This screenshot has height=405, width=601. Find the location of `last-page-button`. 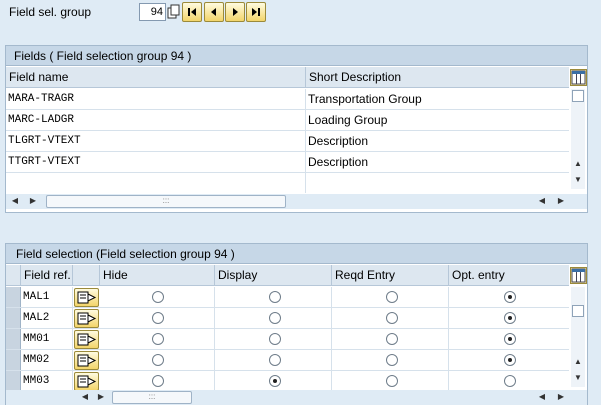

last-page-button is located at coordinates (256, 12).